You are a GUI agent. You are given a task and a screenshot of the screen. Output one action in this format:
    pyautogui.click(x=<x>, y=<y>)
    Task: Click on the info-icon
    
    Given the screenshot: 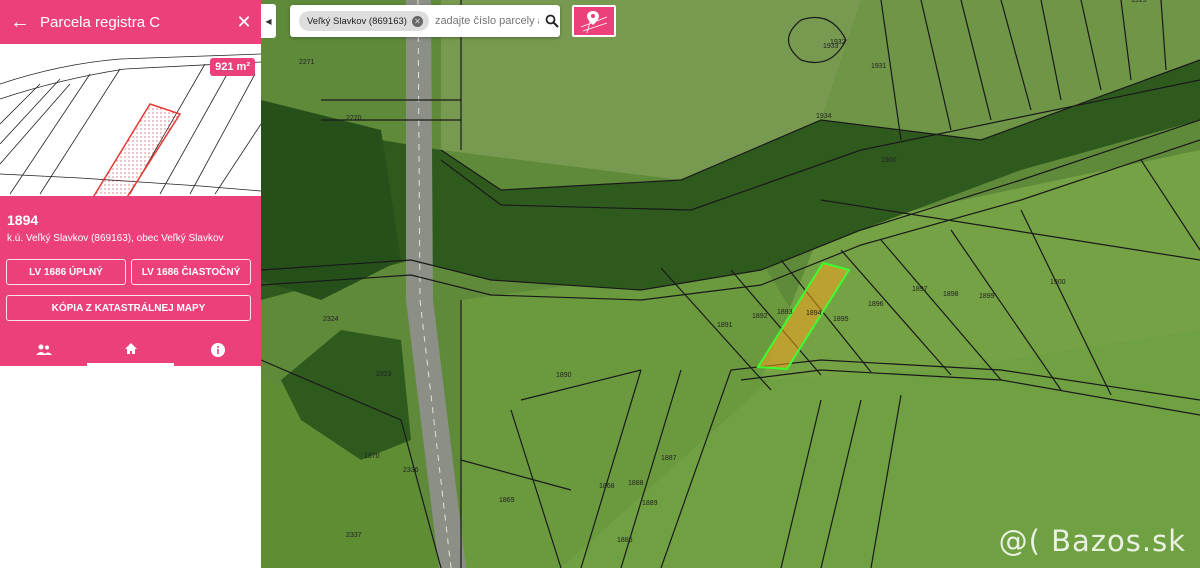 What is the action you would take?
    pyautogui.click(x=217, y=350)
    